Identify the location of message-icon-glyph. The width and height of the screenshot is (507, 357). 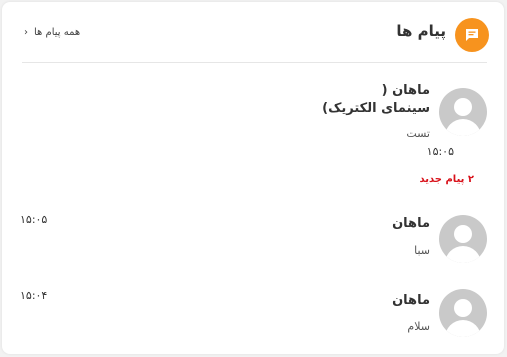
(472, 35).